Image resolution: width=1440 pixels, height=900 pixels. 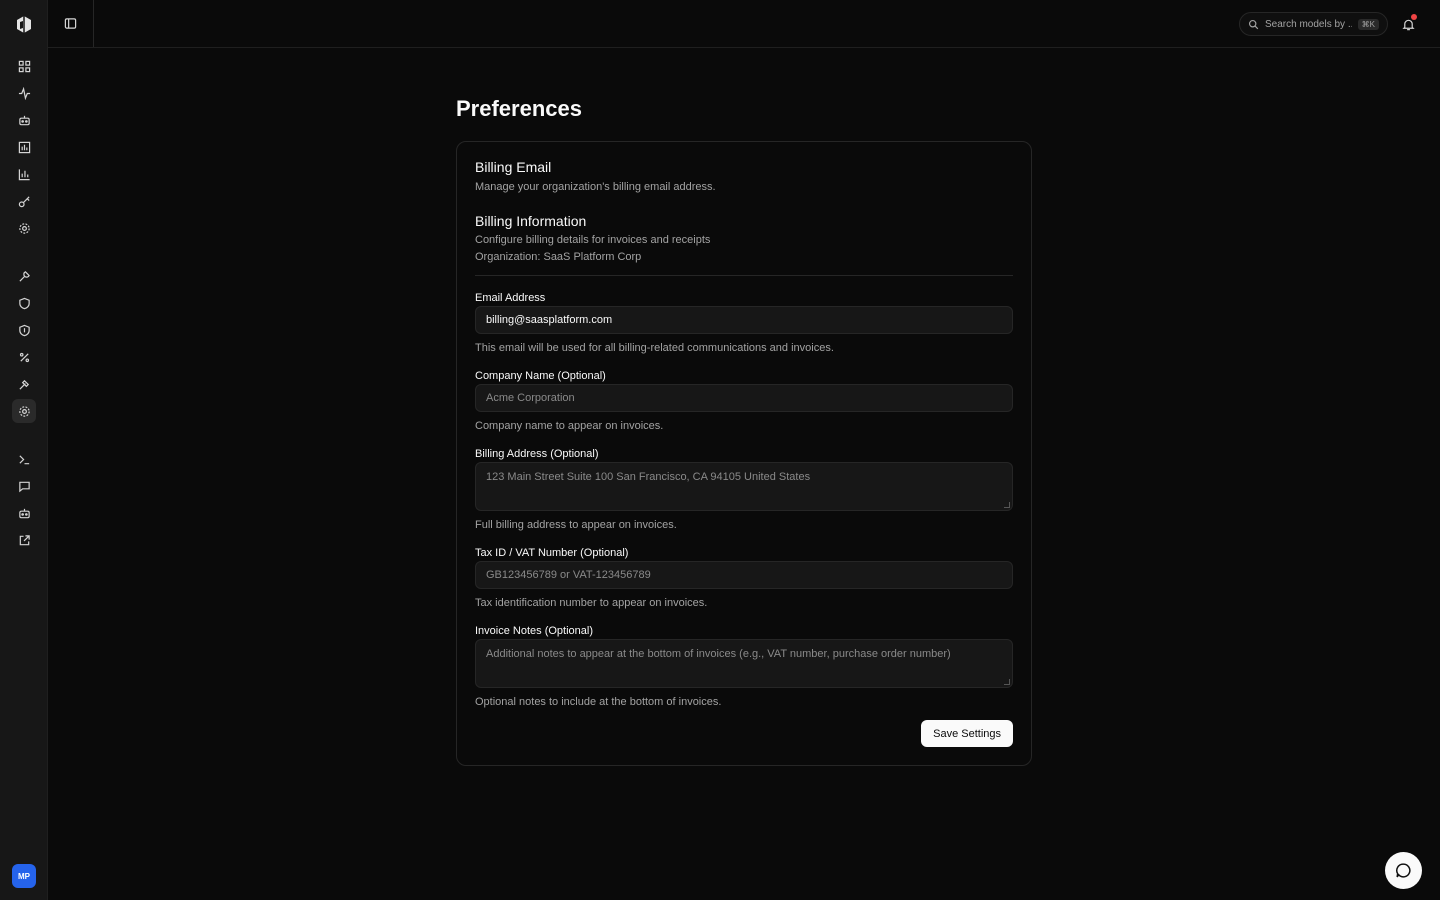 I want to click on external-link-icon, so click(x=24, y=539).